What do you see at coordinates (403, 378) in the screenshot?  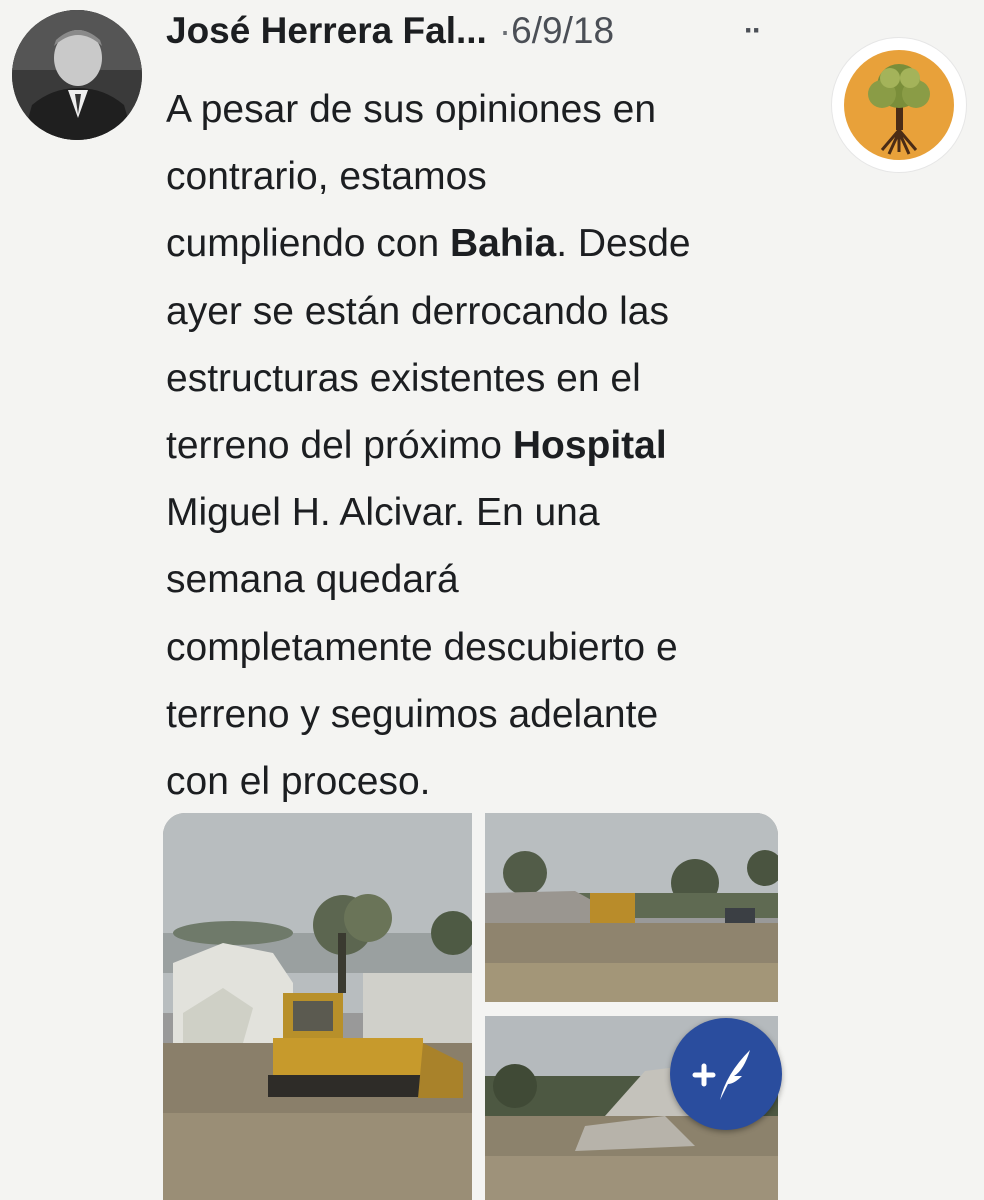 I see `message-line: estructuras existentes en el` at bounding box center [403, 378].